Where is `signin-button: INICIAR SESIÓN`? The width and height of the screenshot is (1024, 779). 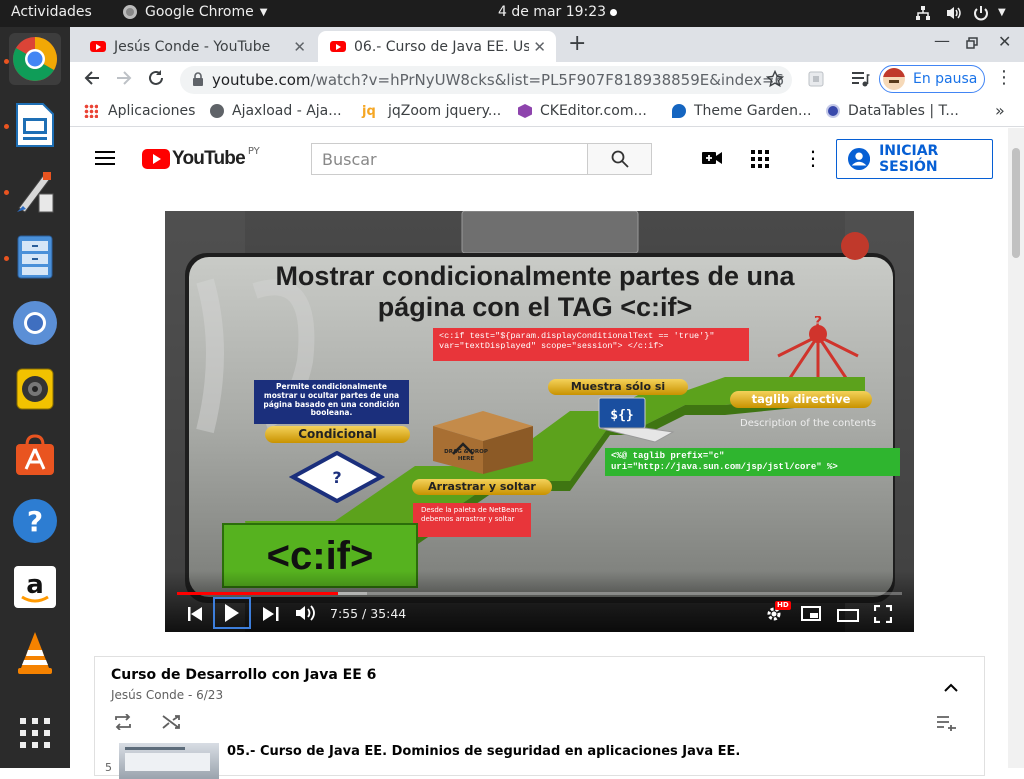 signin-button: INICIAR SESIÓN is located at coordinates (914, 159).